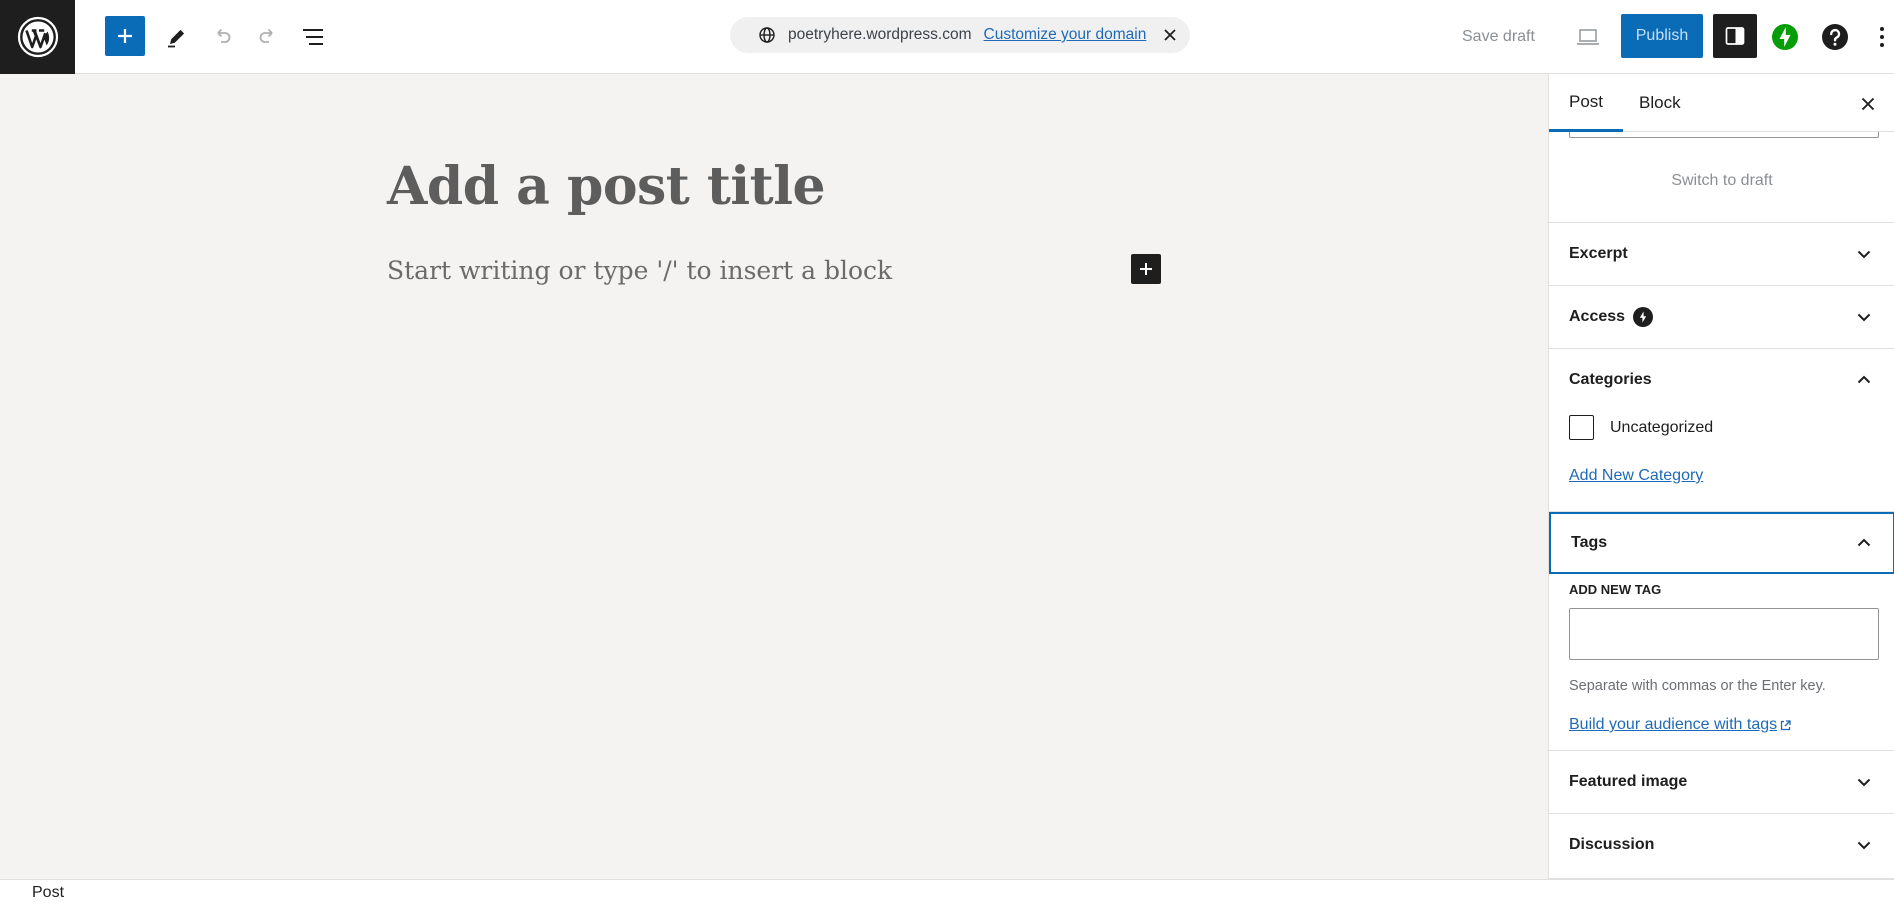 Image resolution: width=1894 pixels, height=904 pixels. I want to click on build-audience-link: Build your audience with tags, so click(1680, 725).